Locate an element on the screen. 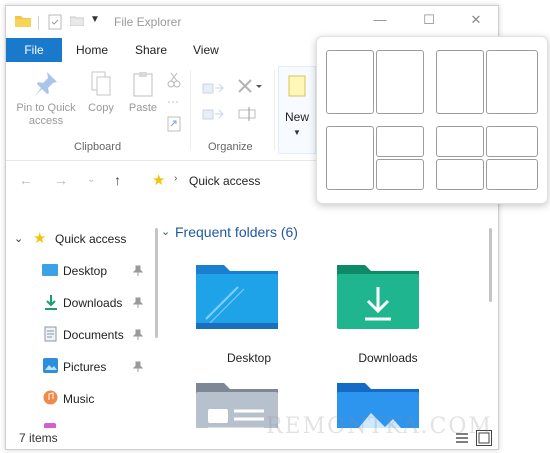  download-icon is located at coordinates (51, 302).